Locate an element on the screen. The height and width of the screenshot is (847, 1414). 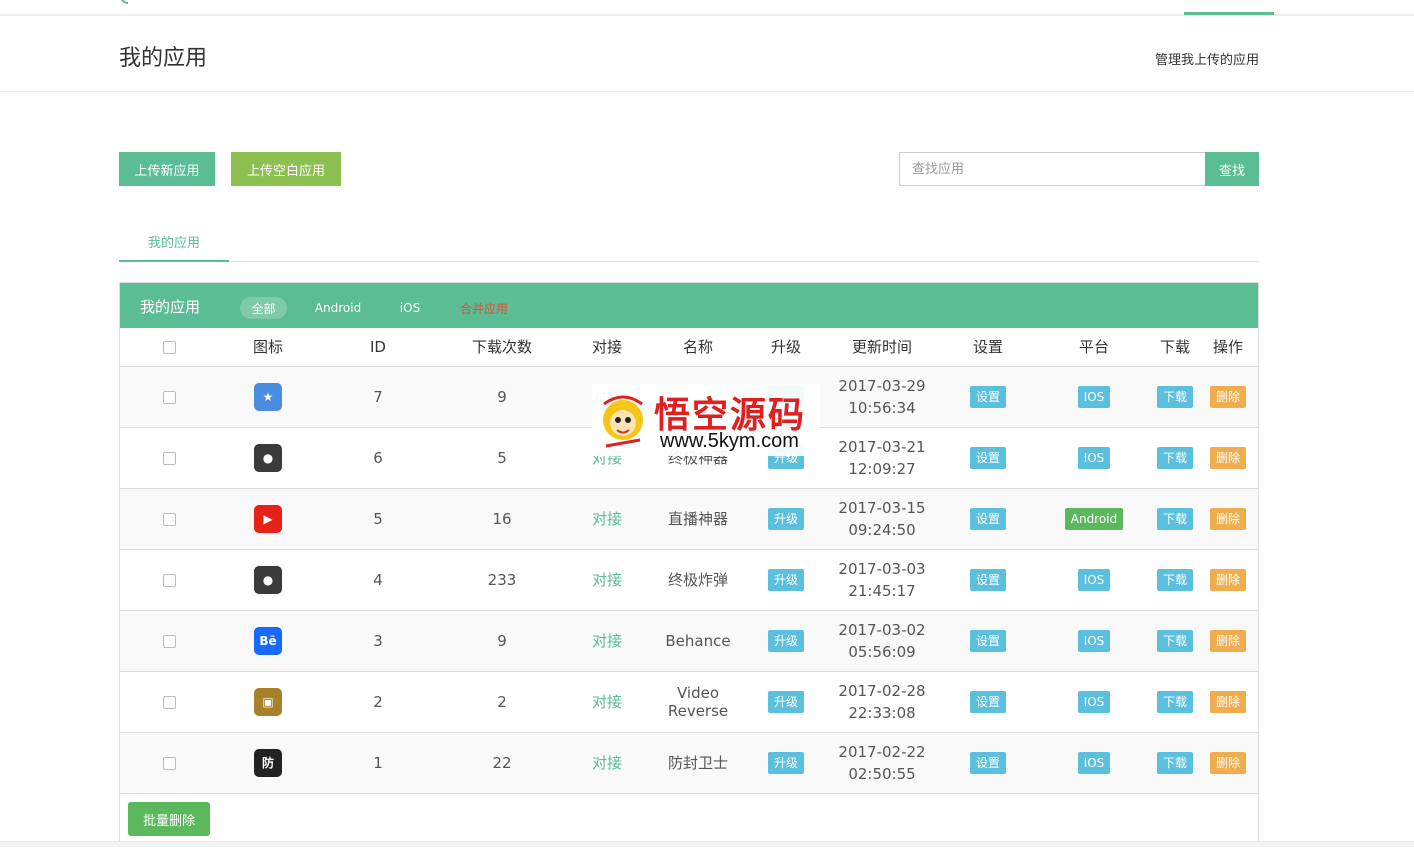
upload-new-app-button: 上传新应用 is located at coordinates (167, 169).